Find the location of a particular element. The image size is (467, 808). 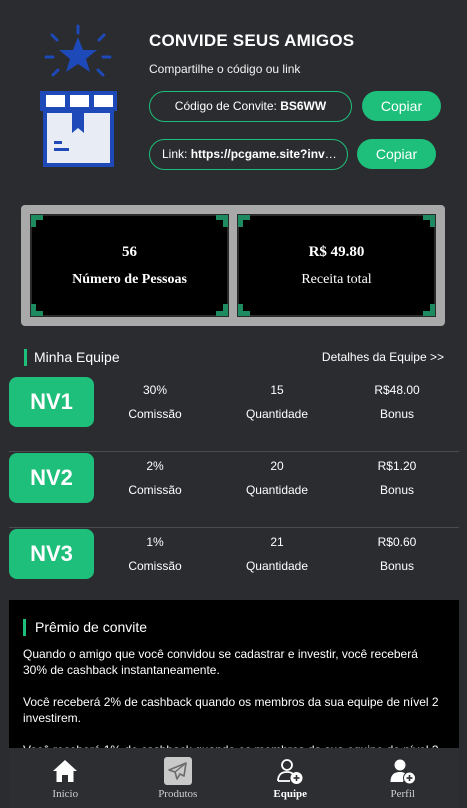

team-details-link: Detalhes da Equipe >> is located at coordinates (383, 357).